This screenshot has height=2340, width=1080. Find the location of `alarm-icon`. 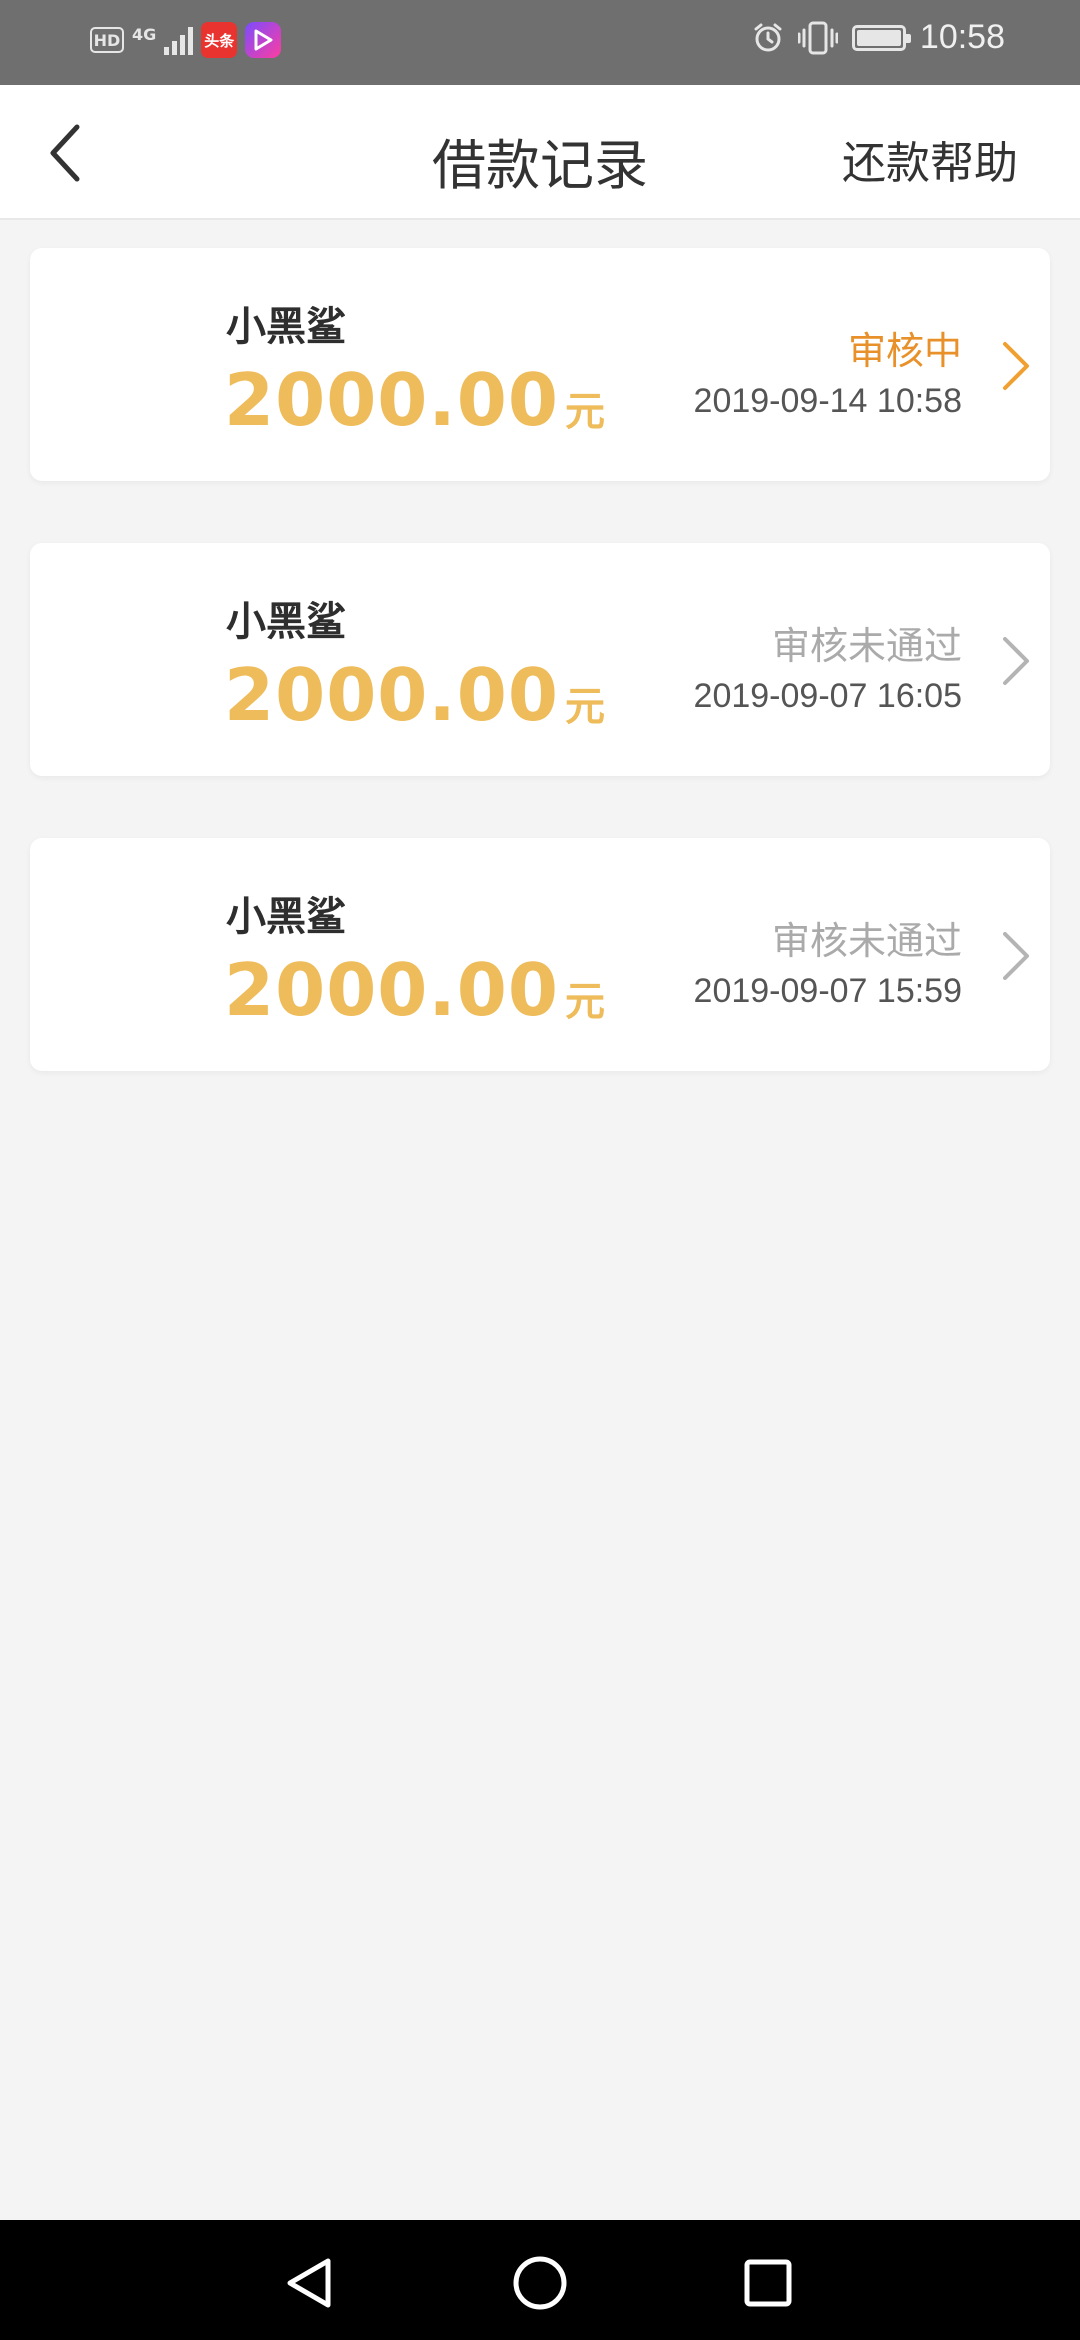

alarm-icon is located at coordinates (768, 37).